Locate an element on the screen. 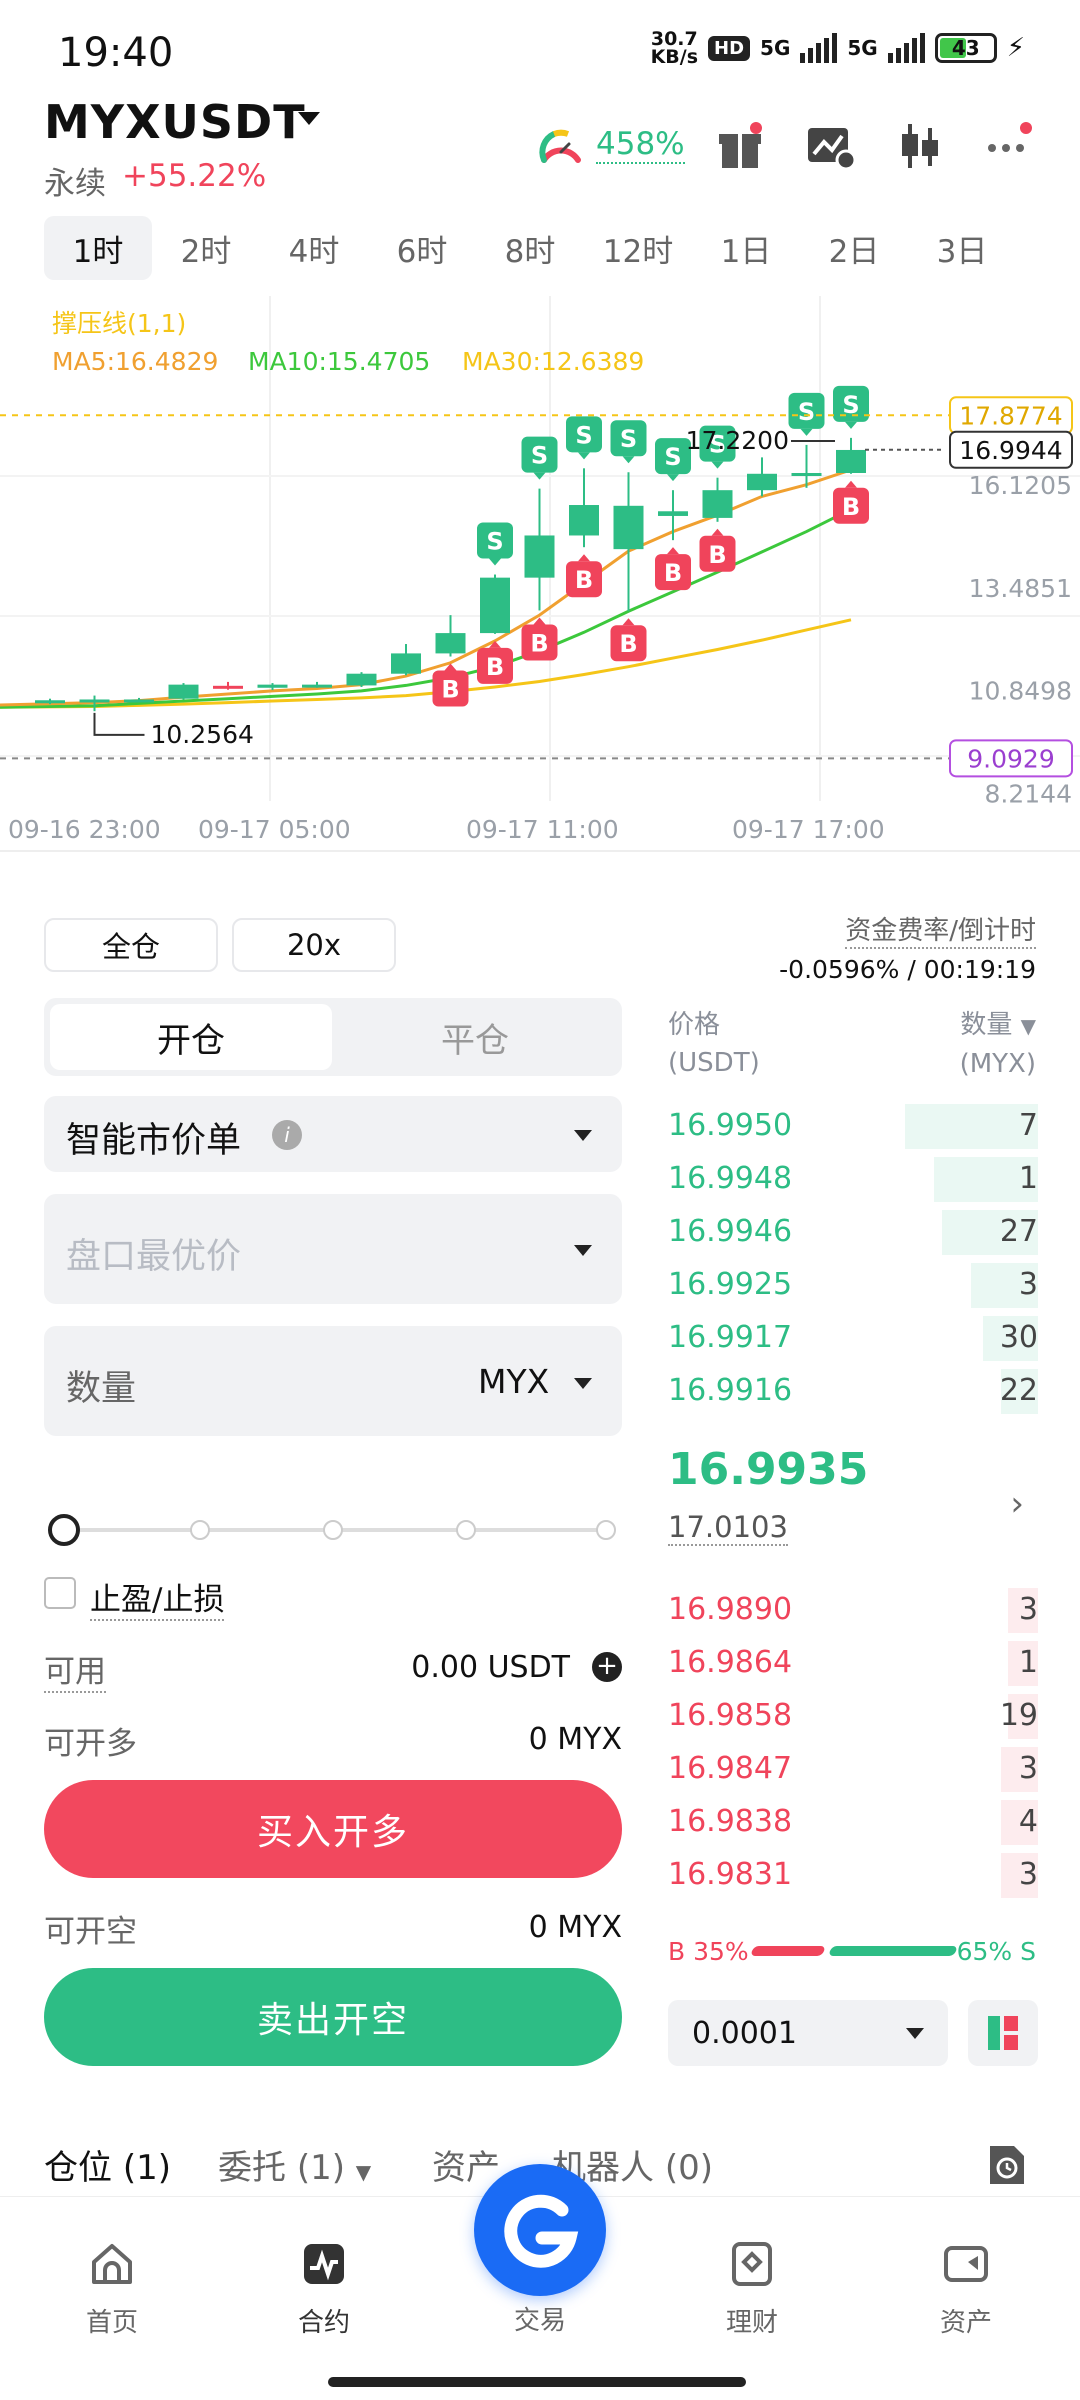 This screenshot has height=2400, width=1080. row-qty: 4 is located at coordinates (1028, 1821).